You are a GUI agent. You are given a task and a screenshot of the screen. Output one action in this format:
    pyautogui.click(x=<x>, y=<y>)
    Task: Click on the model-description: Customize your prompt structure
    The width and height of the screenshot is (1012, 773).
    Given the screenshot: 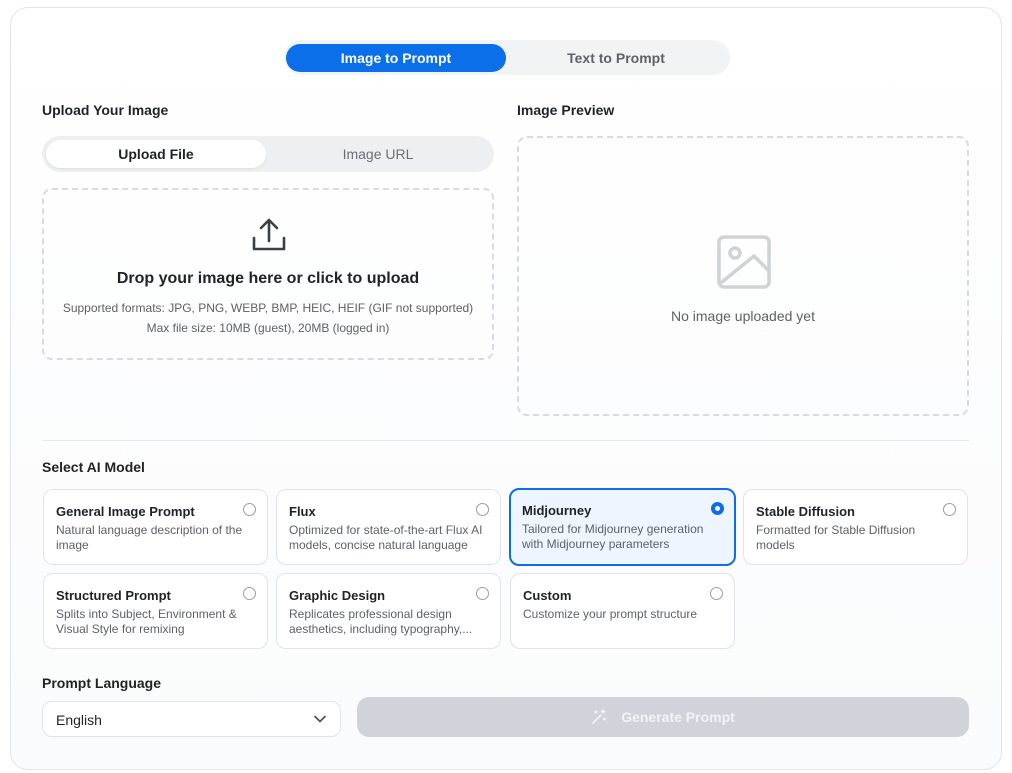 What is the action you would take?
    pyautogui.click(x=610, y=614)
    